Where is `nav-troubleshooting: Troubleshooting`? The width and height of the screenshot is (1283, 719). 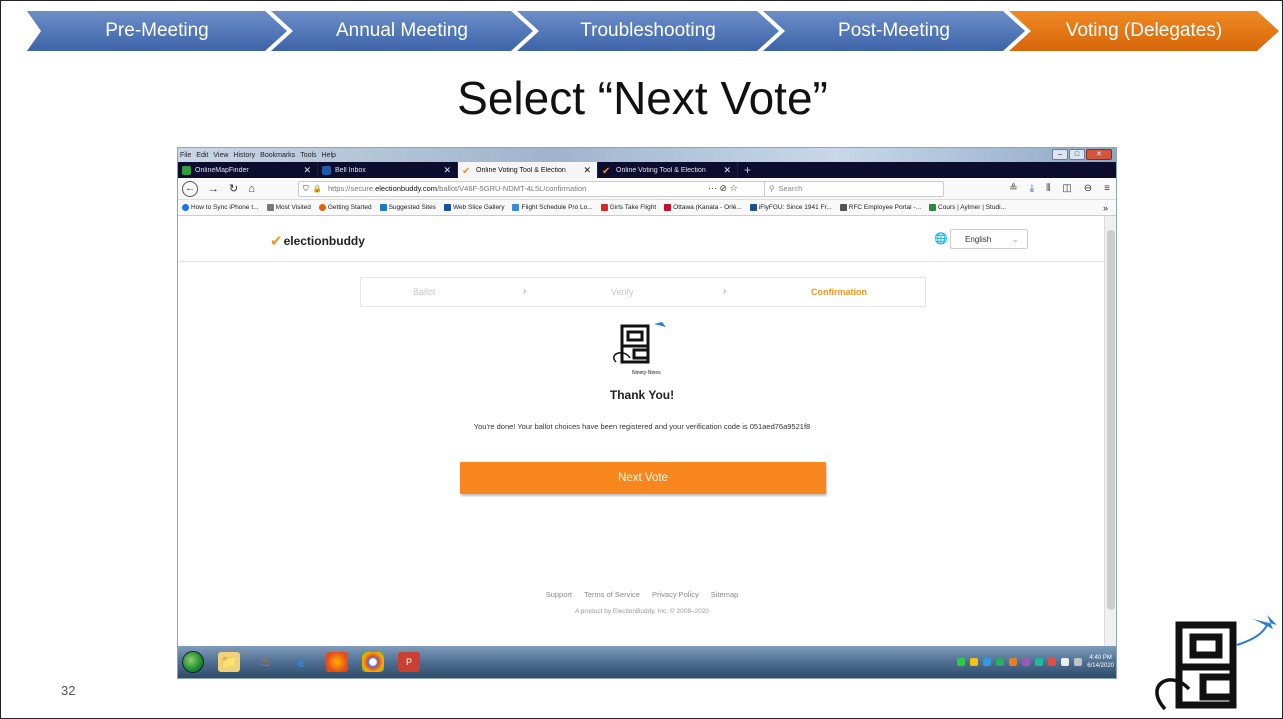
nav-troubleshooting: Troubleshooting is located at coordinates (648, 31).